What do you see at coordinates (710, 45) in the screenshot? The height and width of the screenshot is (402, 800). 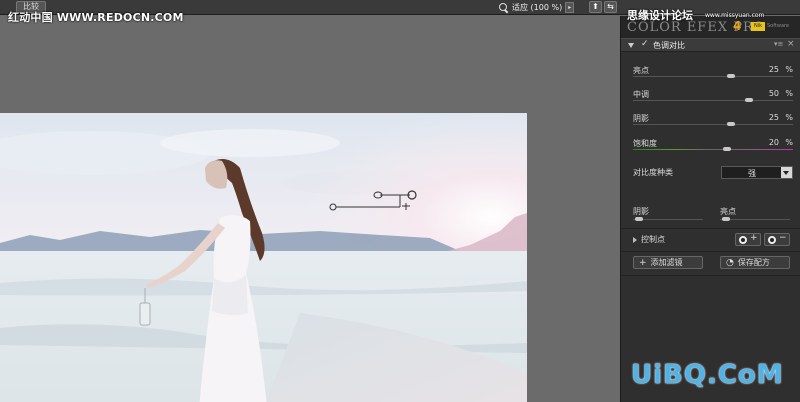 I see `filter-header-tonal-contrast: ✓ 色调对比 ▾≡ ×` at bounding box center [710, 45].